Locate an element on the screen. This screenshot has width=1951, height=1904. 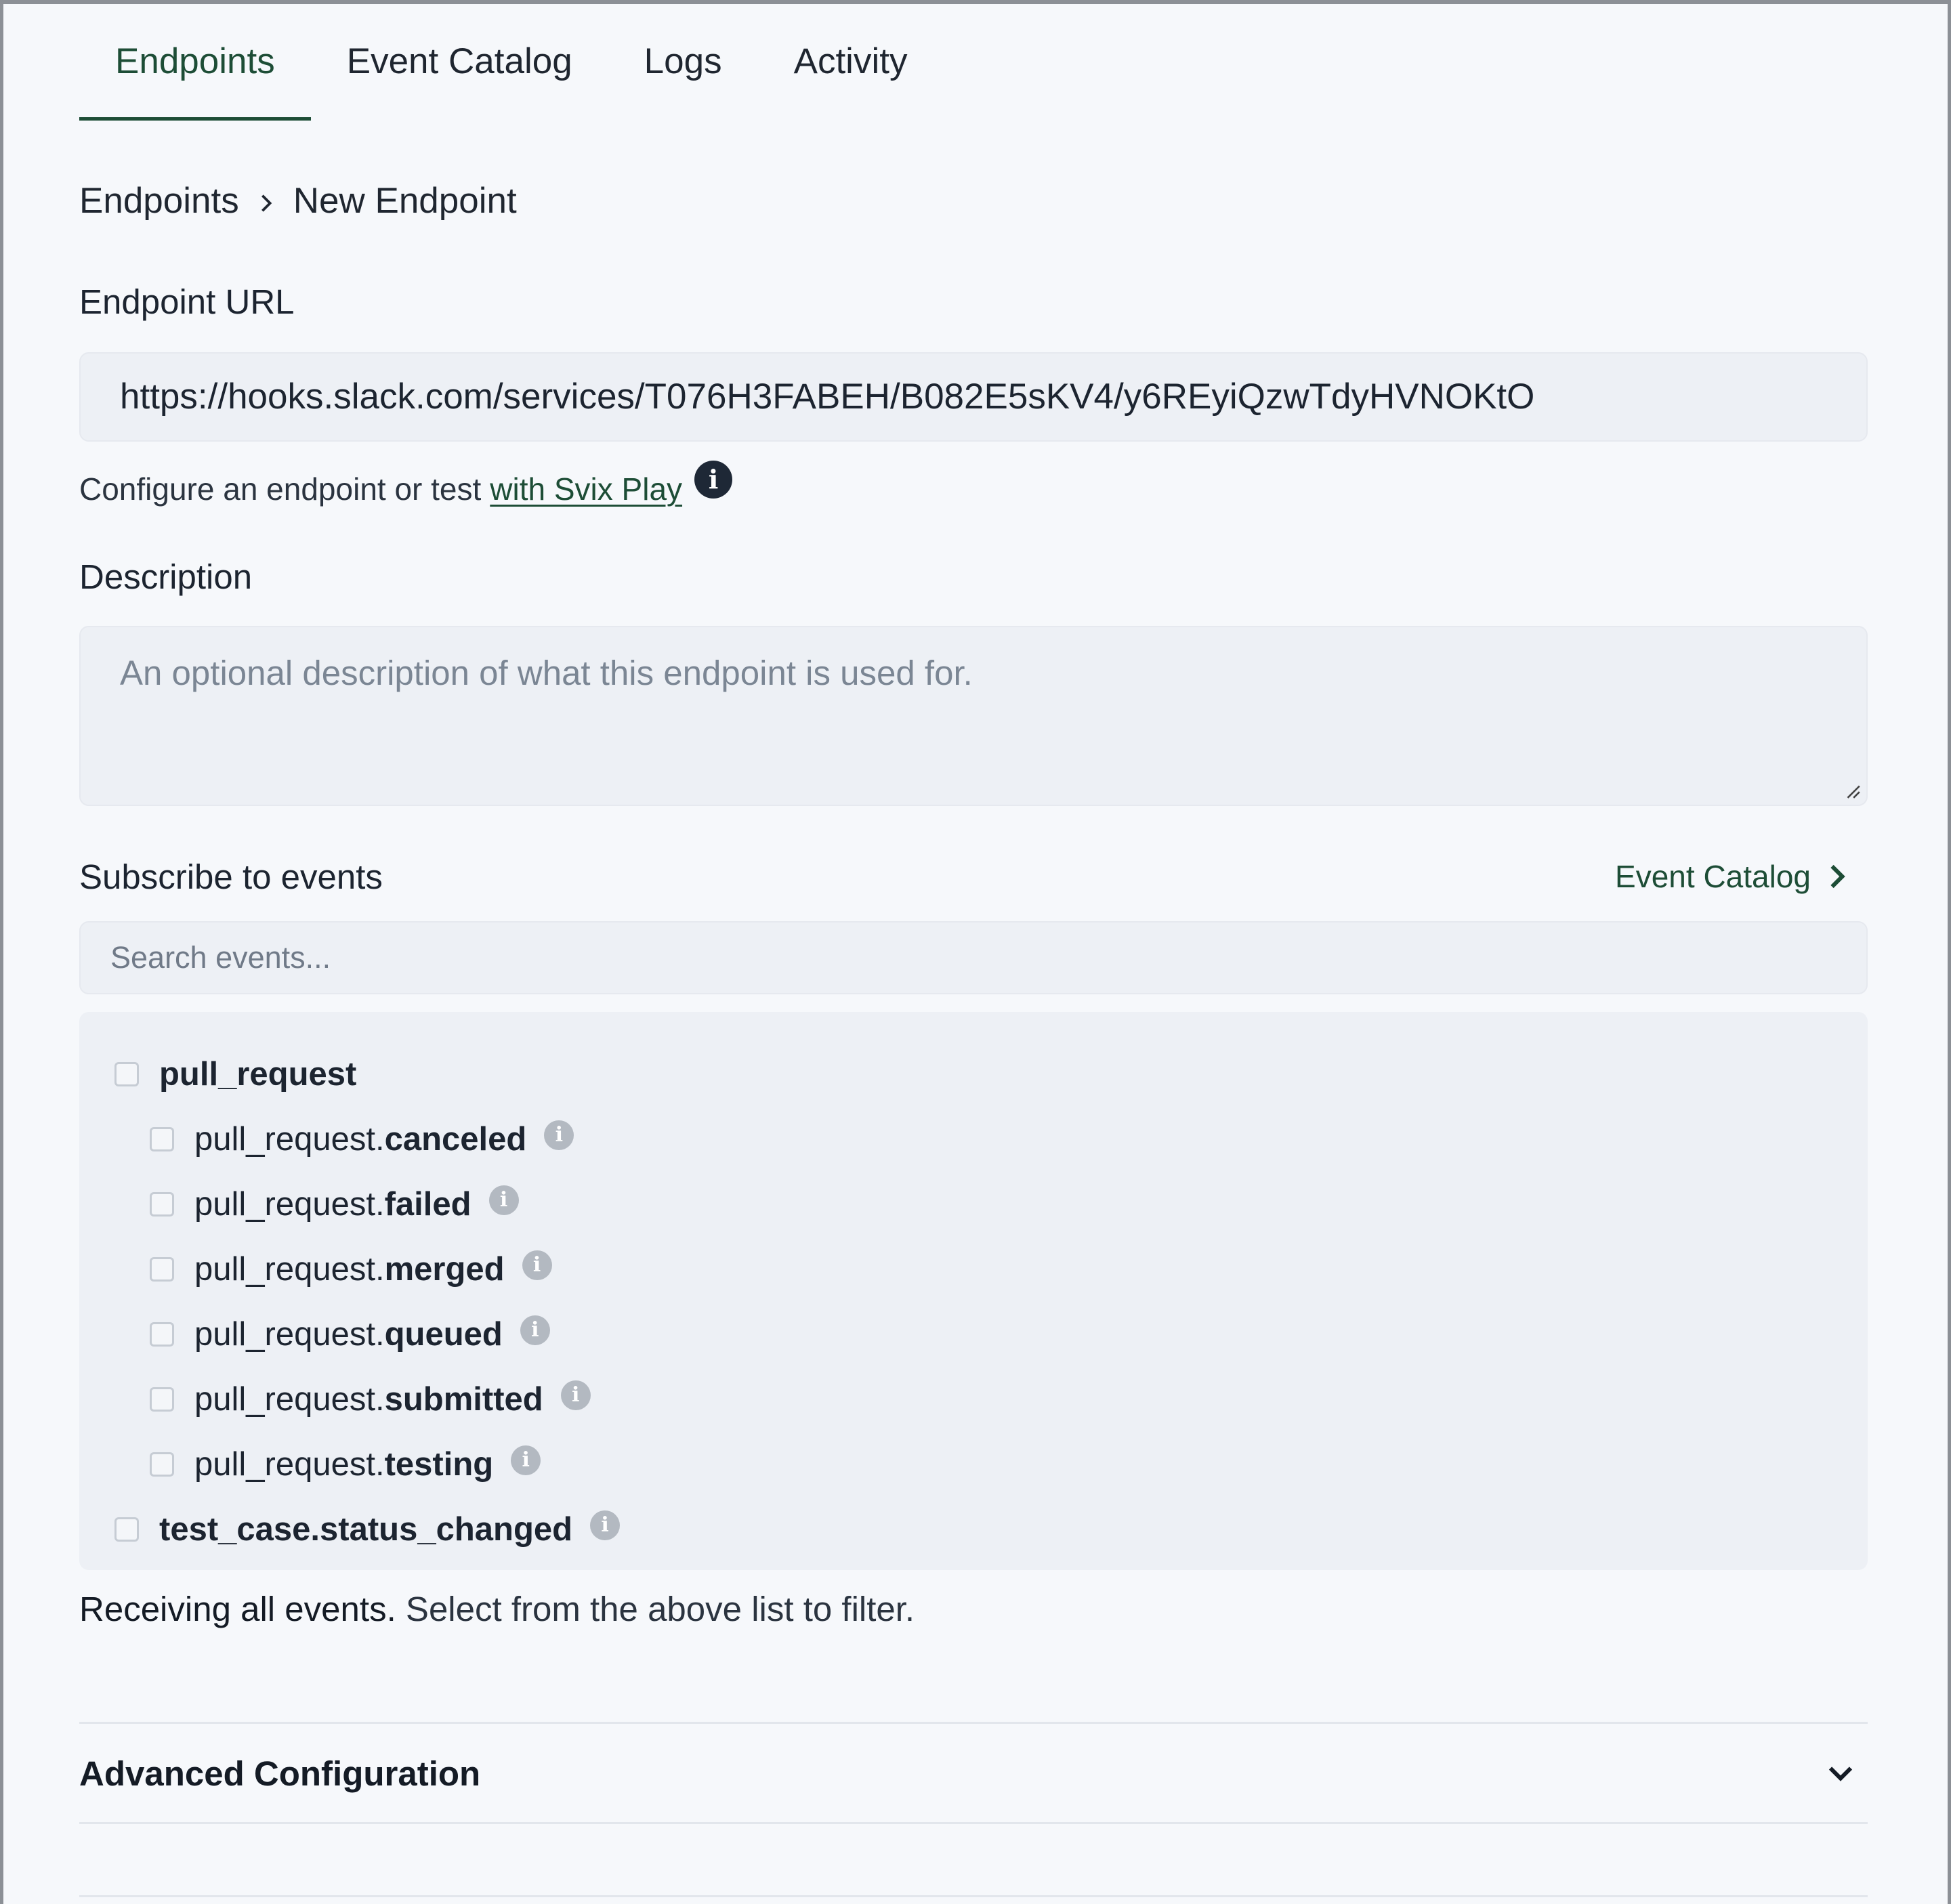
tab-bar: Endpoints Event Catalog Logs Activity is located at coordinates (511, 76).